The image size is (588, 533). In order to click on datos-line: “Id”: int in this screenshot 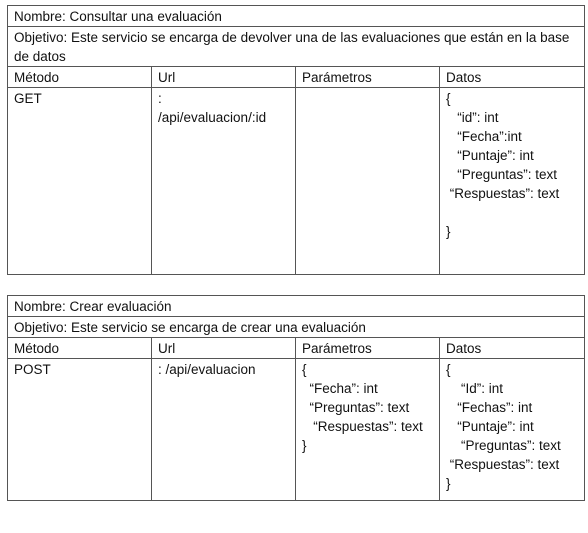, I will do `click(475, 388)`.